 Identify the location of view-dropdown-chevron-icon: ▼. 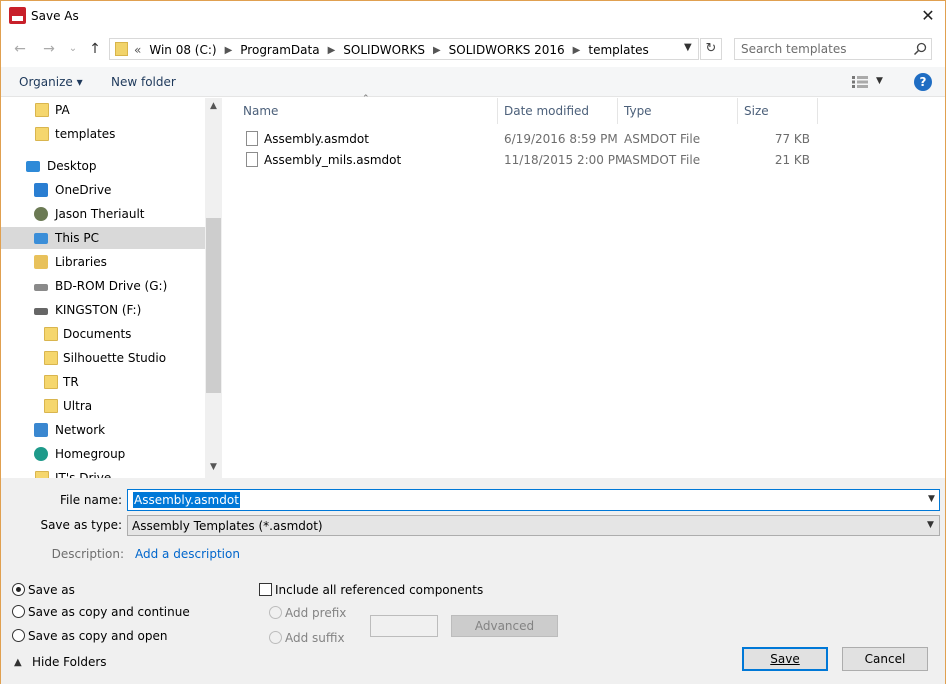
(879, 81).